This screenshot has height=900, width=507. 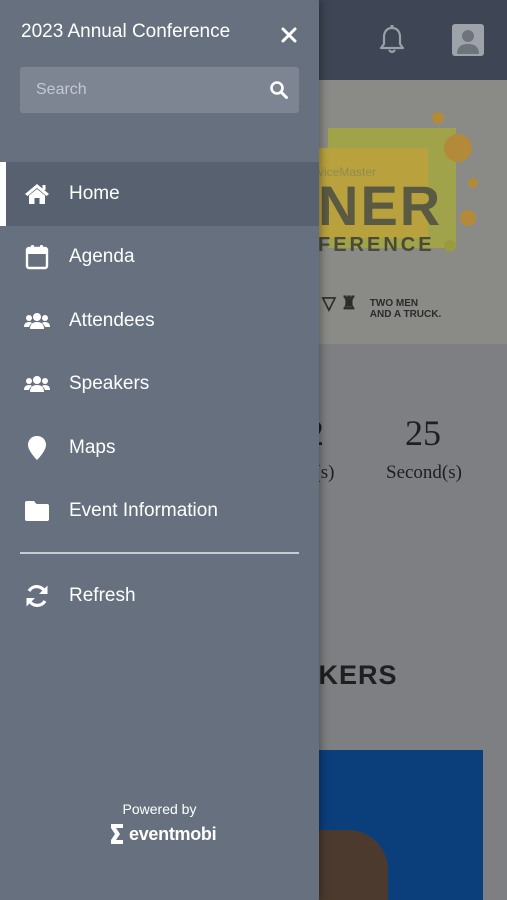 What do you see at coordinates (102, 595) in the screenshot?
I see `refresh-label: Refresh` at bounding box center [102, 595].